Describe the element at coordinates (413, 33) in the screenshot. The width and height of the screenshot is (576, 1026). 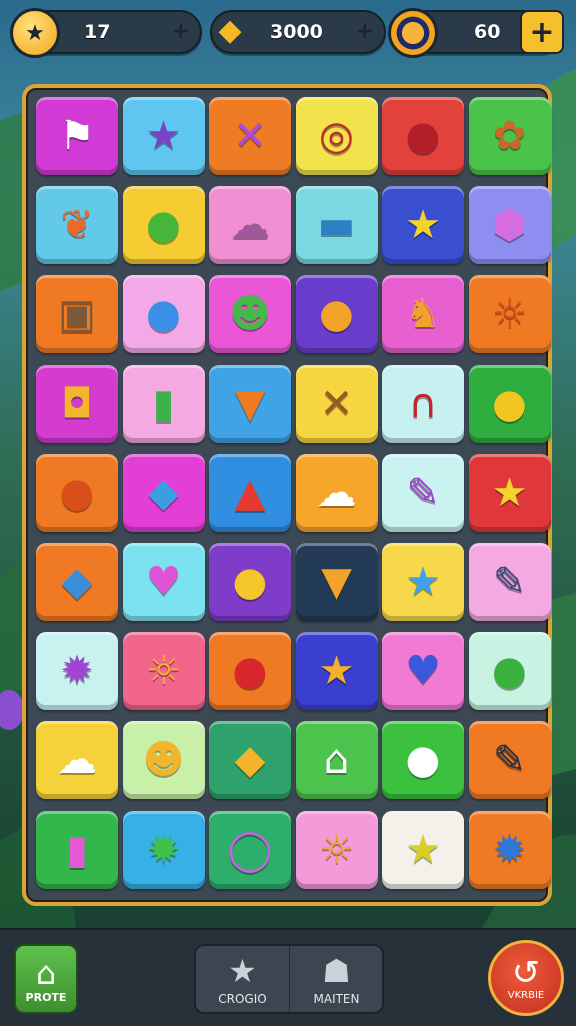
I see `target-icon` at that location.